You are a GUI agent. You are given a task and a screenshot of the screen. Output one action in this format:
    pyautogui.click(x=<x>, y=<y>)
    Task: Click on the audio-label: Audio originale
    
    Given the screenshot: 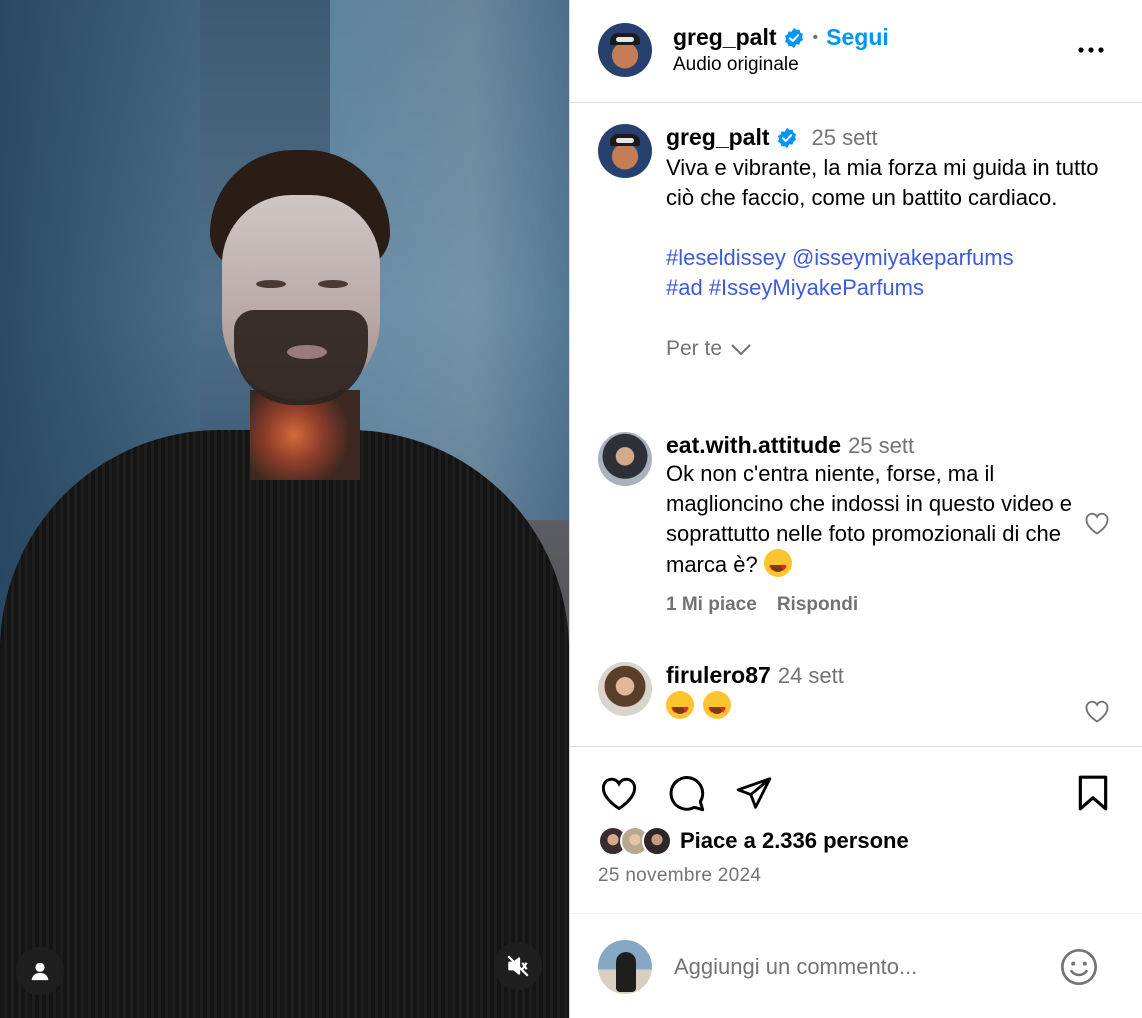 What is the action you would take?
    pyautogui.click(x=736, y=65)
    